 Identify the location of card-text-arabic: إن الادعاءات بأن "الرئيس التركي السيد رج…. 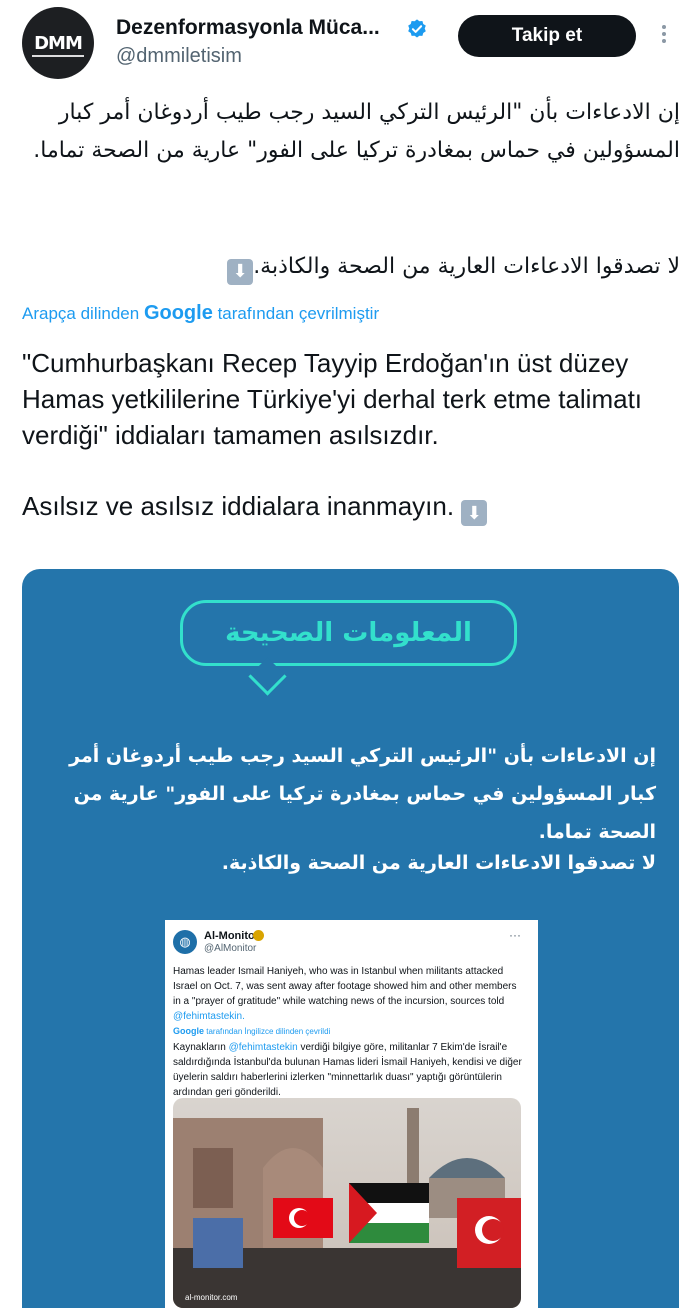
(362, 794).